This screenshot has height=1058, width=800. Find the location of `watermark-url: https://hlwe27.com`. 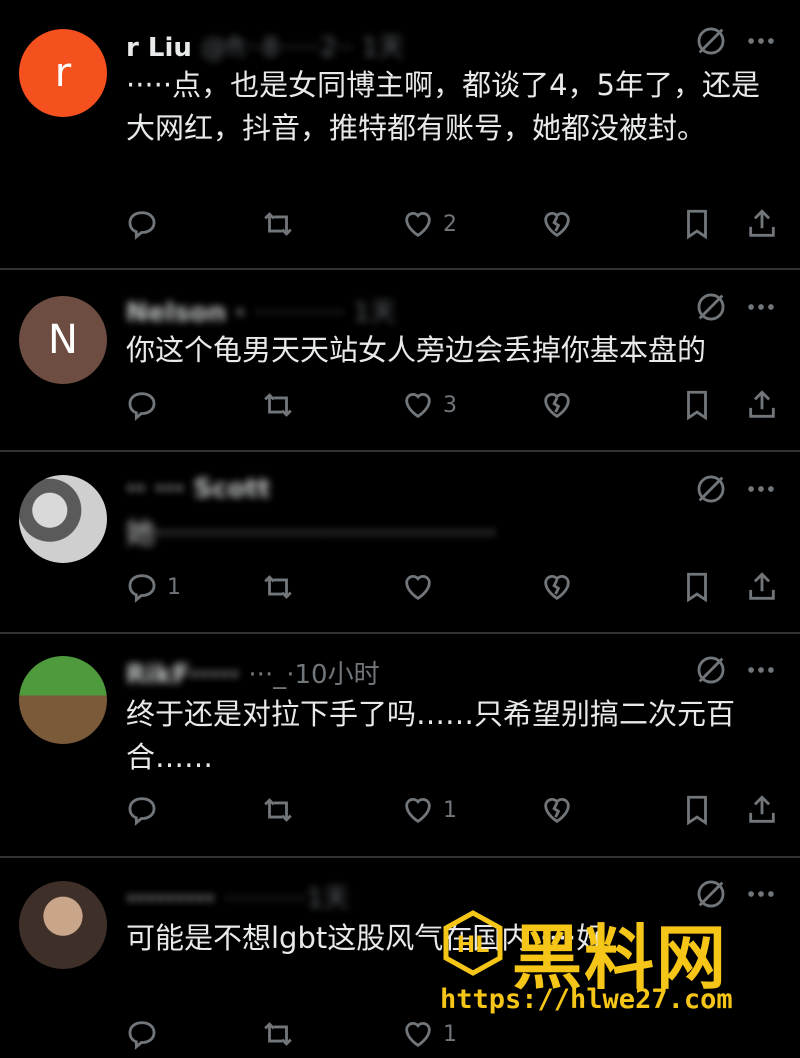

watermark-url: https://hlwe27.com is located at coordinates (586, 999).